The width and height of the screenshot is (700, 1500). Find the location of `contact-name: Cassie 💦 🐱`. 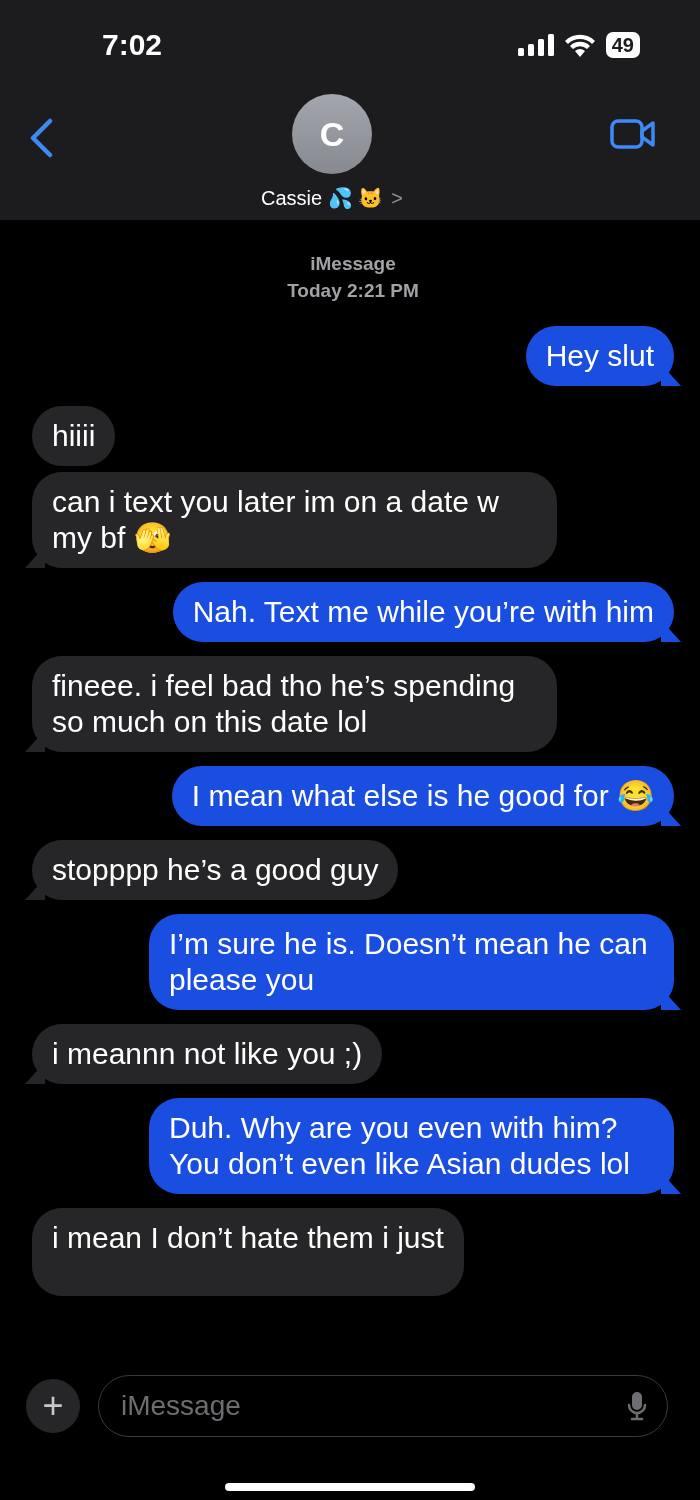

contact-name: Cassie 💦 🐱 is located at coordinates (322, 198).